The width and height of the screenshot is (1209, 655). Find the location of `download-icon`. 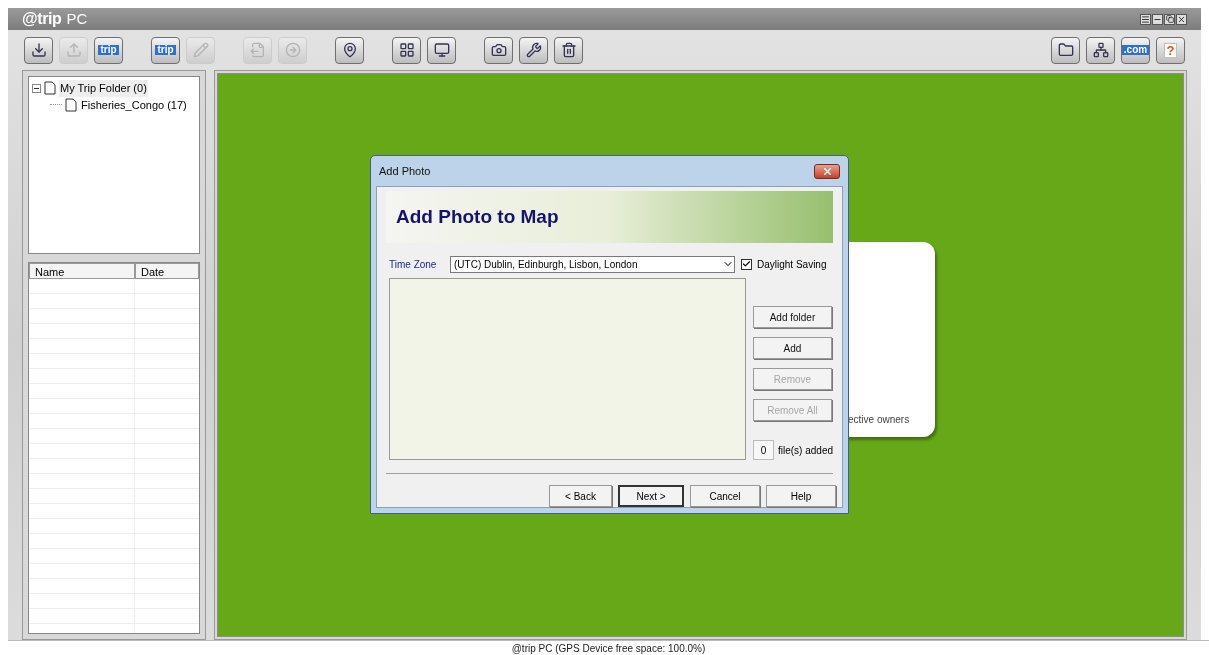

download-icon is located at coordinates (38, 50).